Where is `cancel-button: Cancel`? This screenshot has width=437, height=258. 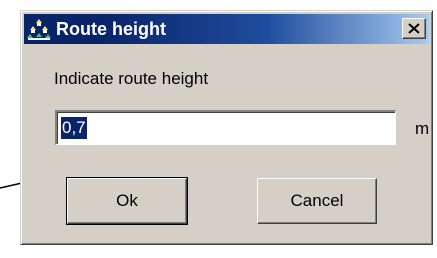
cancel-button: Cancel is located at coordinates (317, 201).